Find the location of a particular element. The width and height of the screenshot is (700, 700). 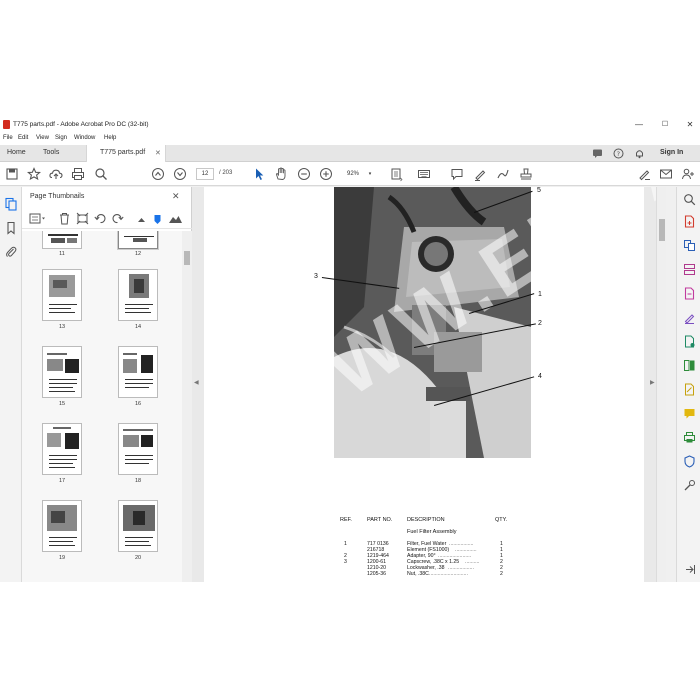

next-page-icon is located at coordinates (180, 174).